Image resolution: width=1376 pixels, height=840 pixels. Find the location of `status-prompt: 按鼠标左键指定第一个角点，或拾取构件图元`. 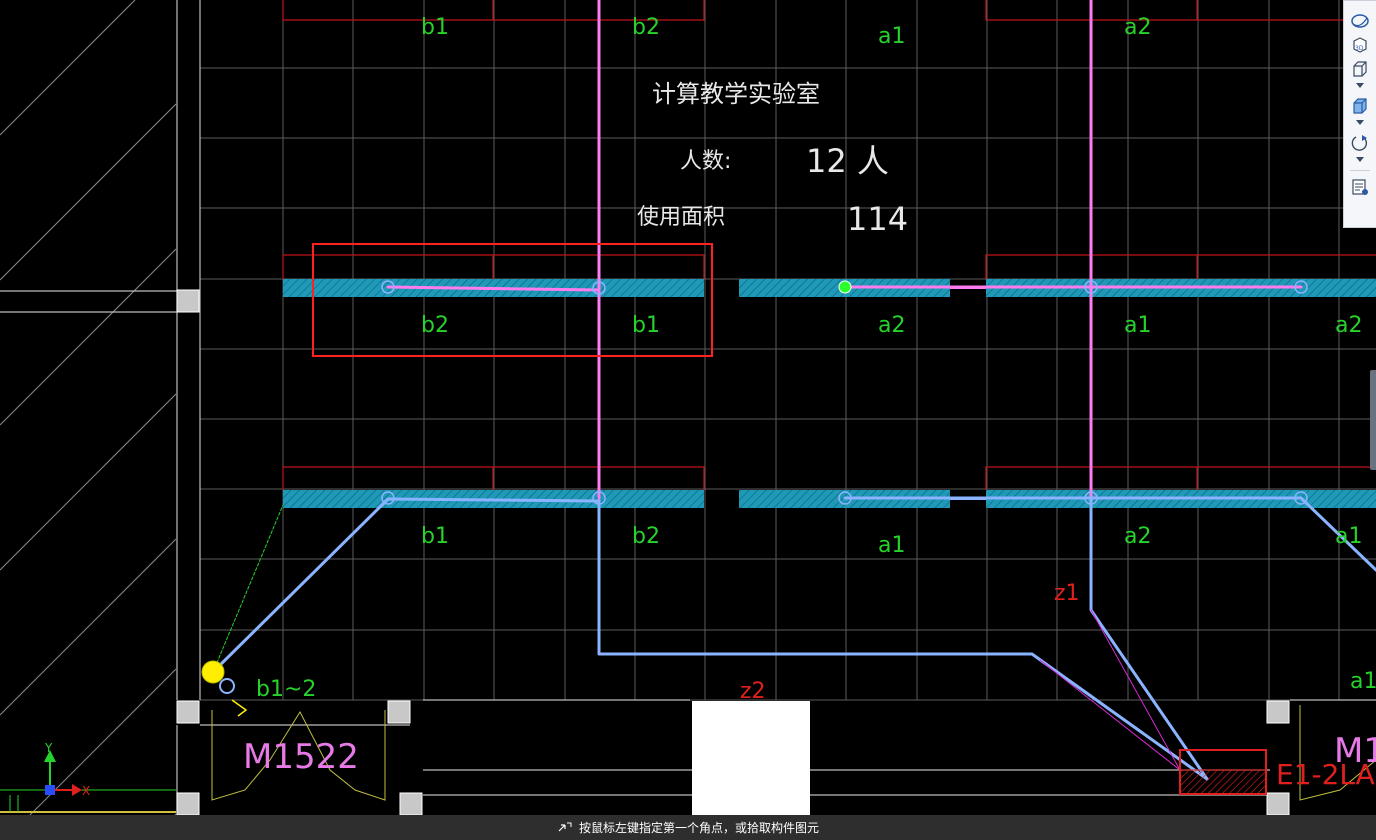

status-prompt: 按鼠标左键指定第一个角点，或拾取构件图元 is located at coordinates (698, 828).